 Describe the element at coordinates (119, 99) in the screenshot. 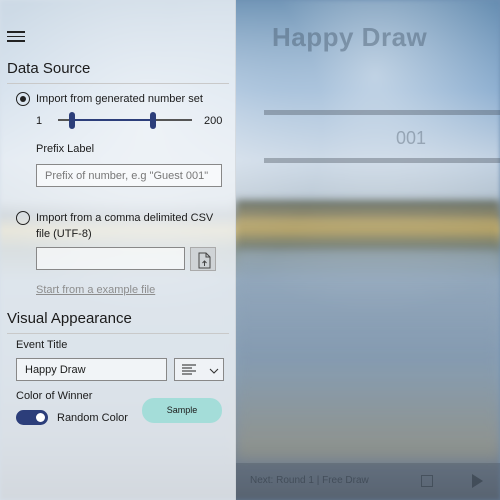

I see `radio-generated-label: Import from generated number set` at that location.